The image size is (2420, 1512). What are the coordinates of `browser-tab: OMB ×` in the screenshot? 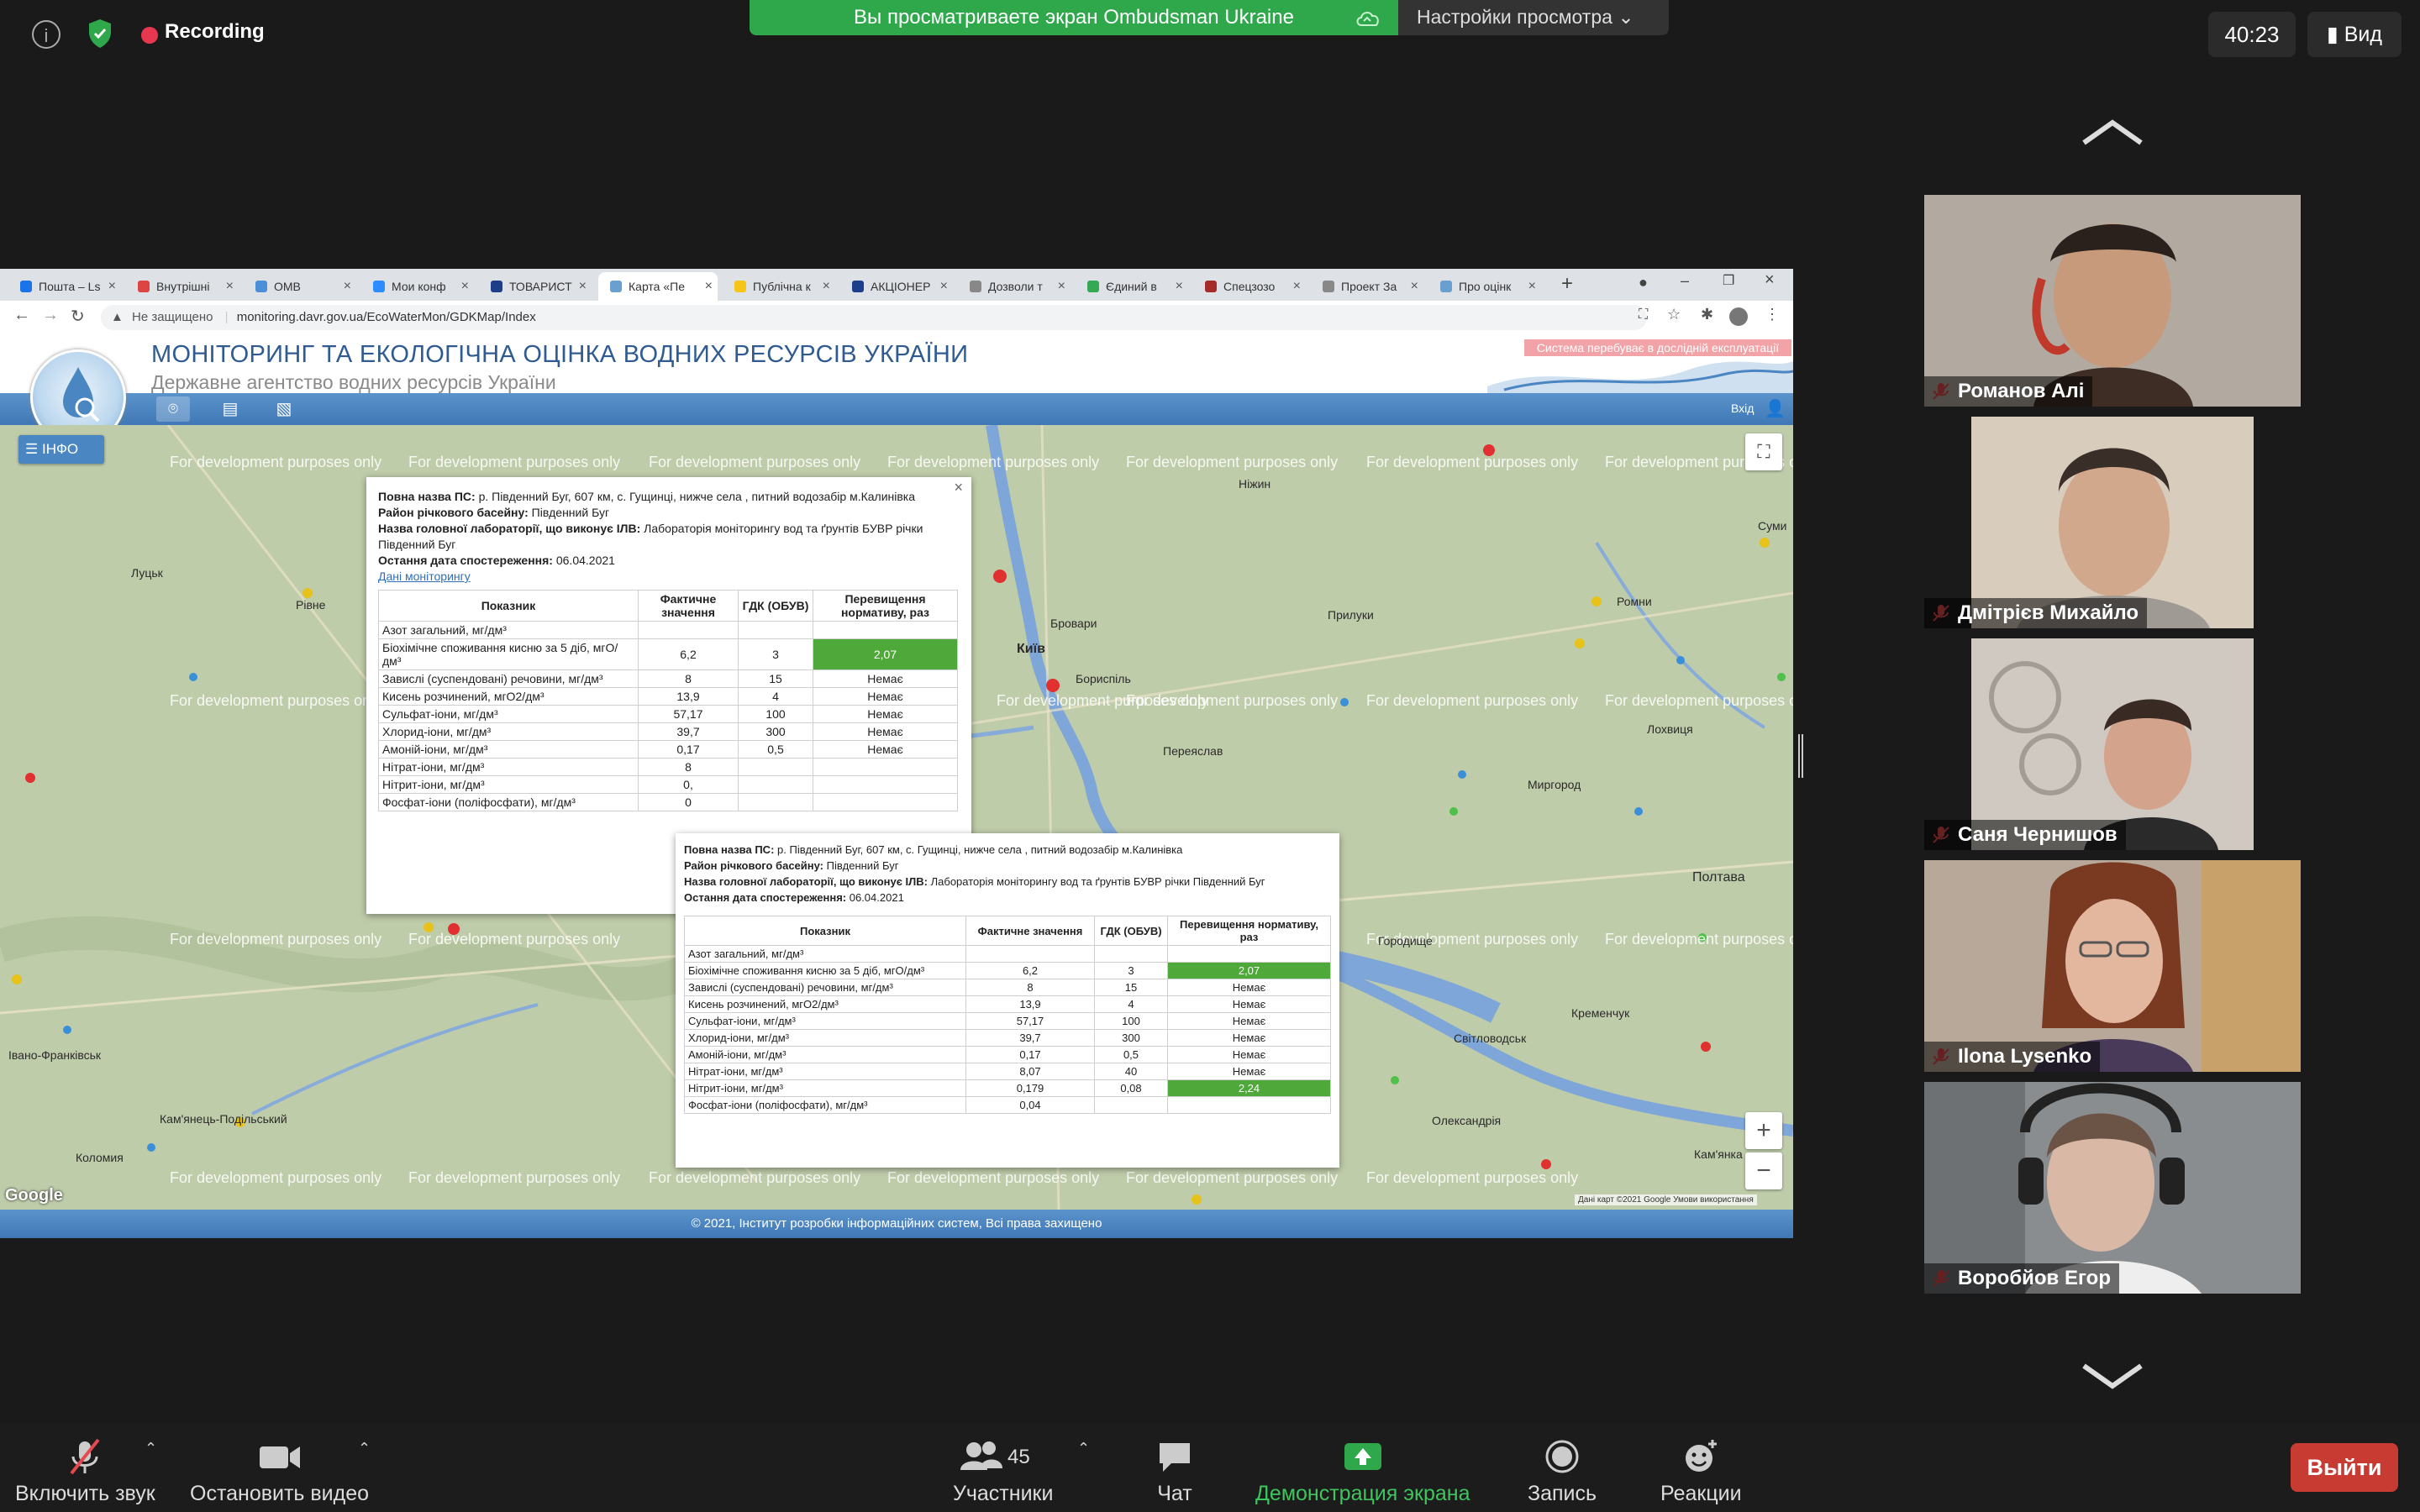 It's located at (300, 286).